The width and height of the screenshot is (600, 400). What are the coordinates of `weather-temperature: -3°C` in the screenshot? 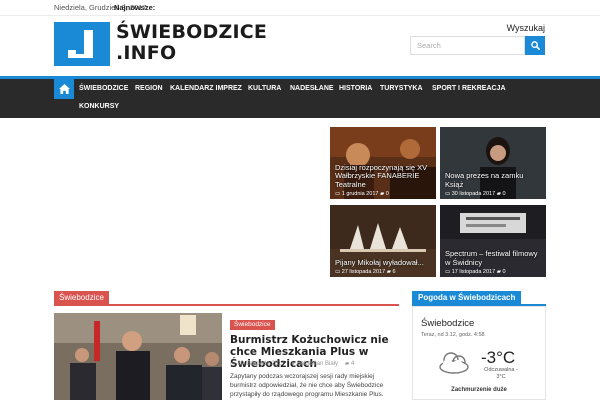 It's located at (498, 357).